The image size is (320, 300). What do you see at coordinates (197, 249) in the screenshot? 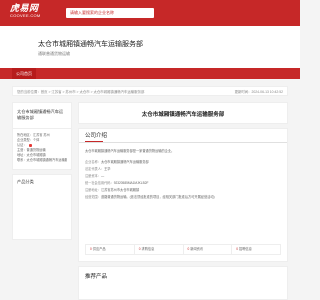
I see `stat-label: 新闻资讯` at bounding box center [197, 249].